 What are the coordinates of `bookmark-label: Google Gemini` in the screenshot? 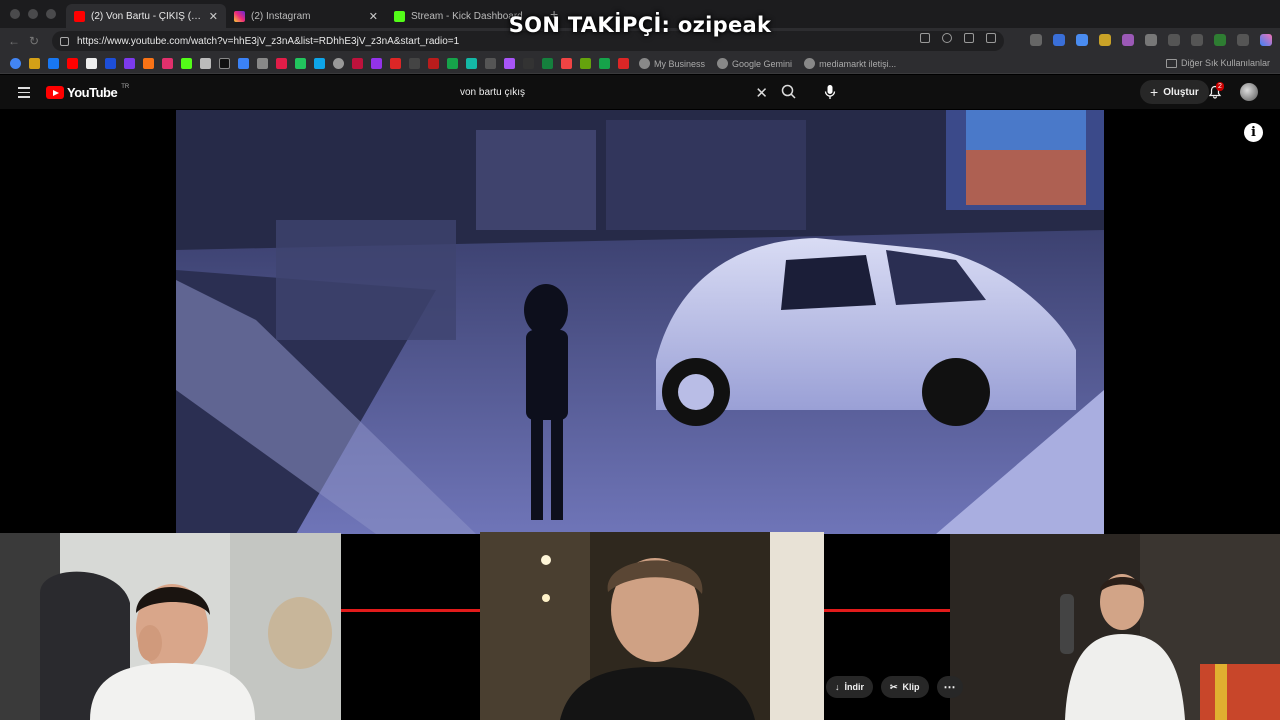 It's located at (762, 63).